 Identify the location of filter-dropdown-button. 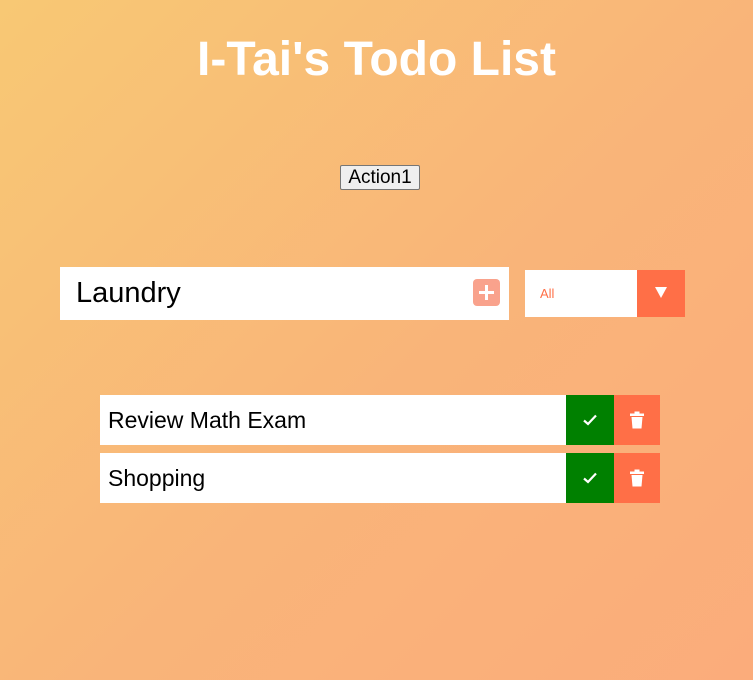
(661, 293).